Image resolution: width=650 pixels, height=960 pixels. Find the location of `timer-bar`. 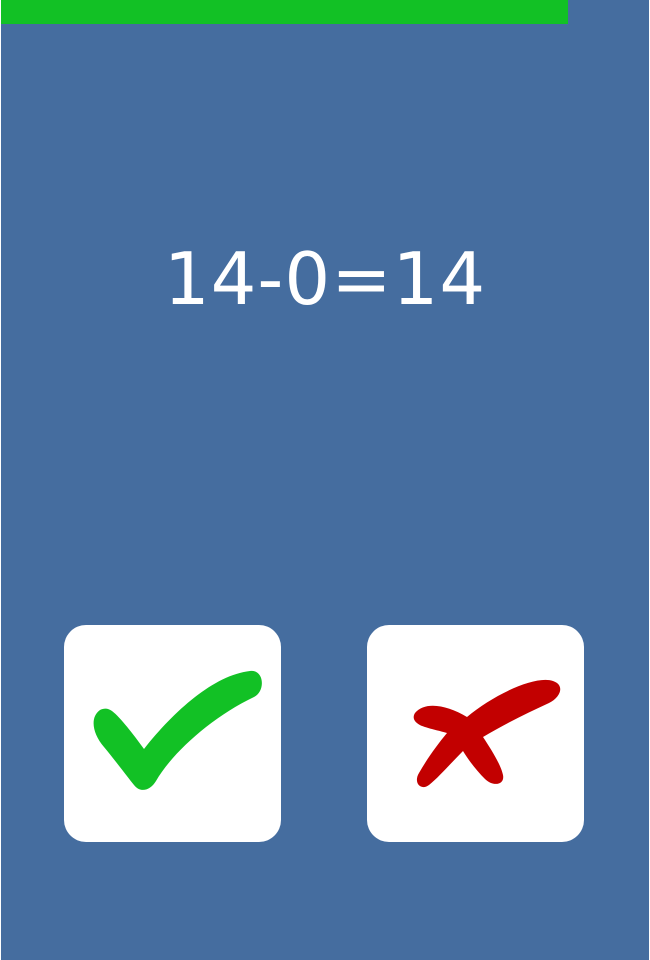

timer-bar is located at coordinates (325, 12).